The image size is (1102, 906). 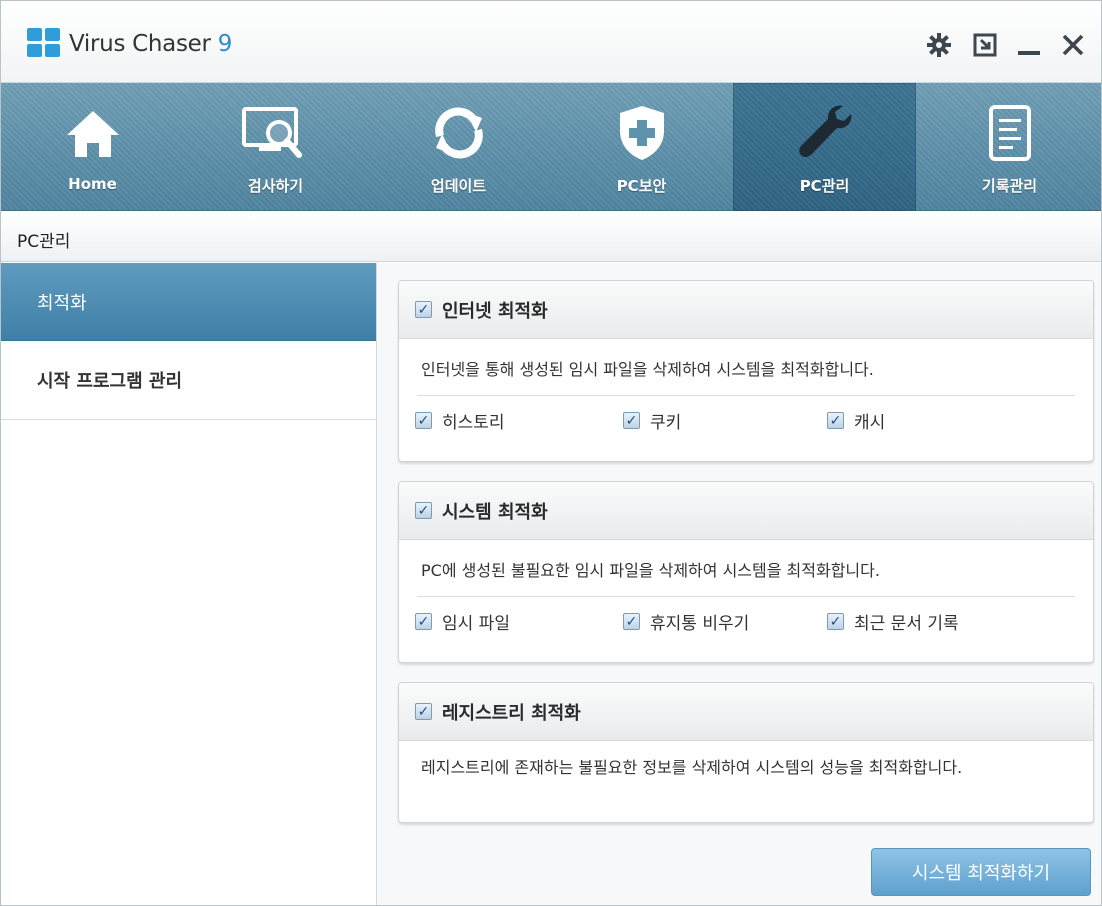 I want to click on history-checkbox: ✓, so click(x=423, y=420).